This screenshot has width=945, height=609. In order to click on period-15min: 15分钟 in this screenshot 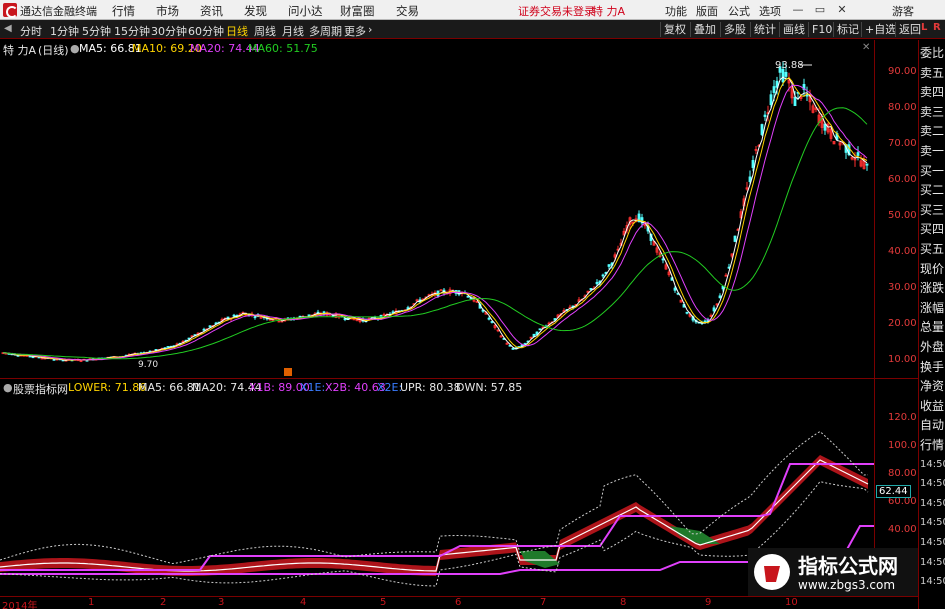, I will do `click(132, 31)`.